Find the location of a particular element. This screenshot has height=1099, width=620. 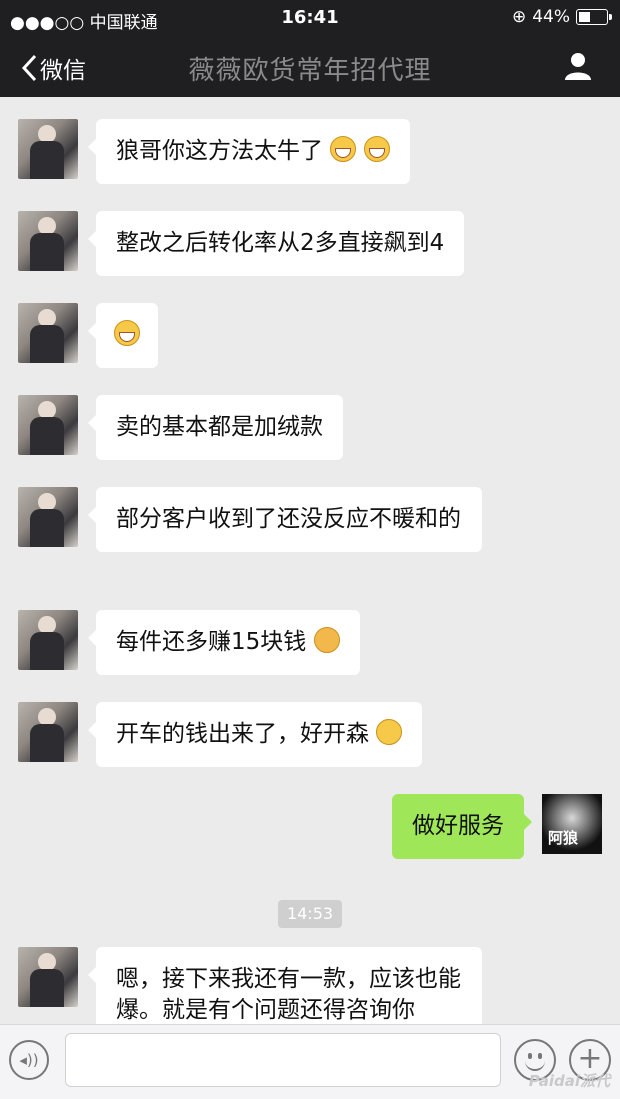

message-text: 开车的钱出来了，好开森 is located at coordinates (242, 734).